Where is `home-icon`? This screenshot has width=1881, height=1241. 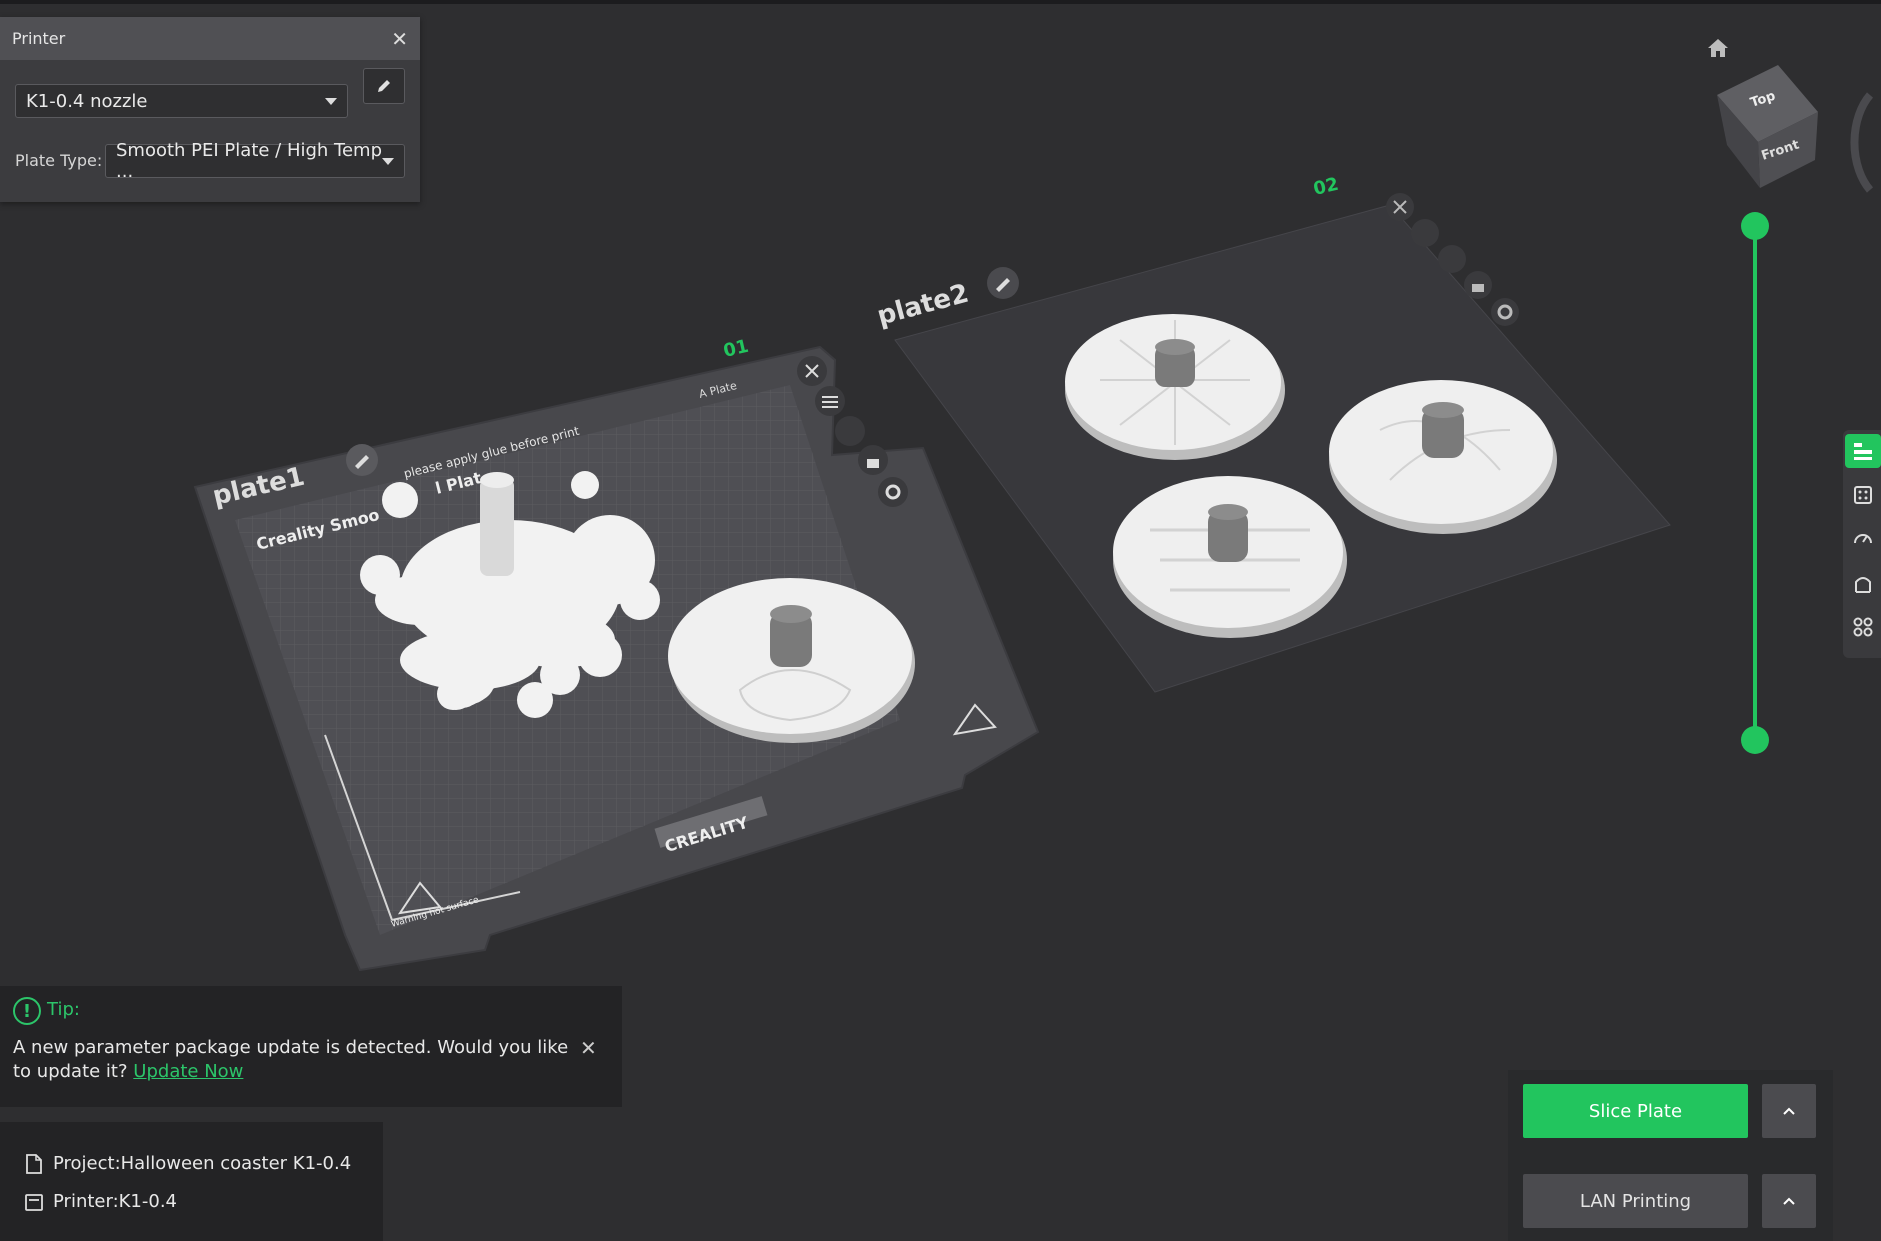
home-icon is located at coordinates (1718, 50).